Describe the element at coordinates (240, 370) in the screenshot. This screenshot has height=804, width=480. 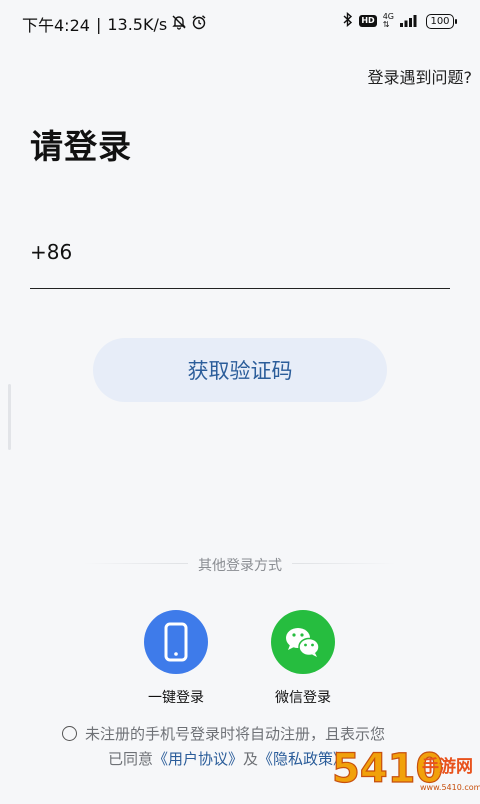
I see `get-code-button: 获取验证码` at that location.